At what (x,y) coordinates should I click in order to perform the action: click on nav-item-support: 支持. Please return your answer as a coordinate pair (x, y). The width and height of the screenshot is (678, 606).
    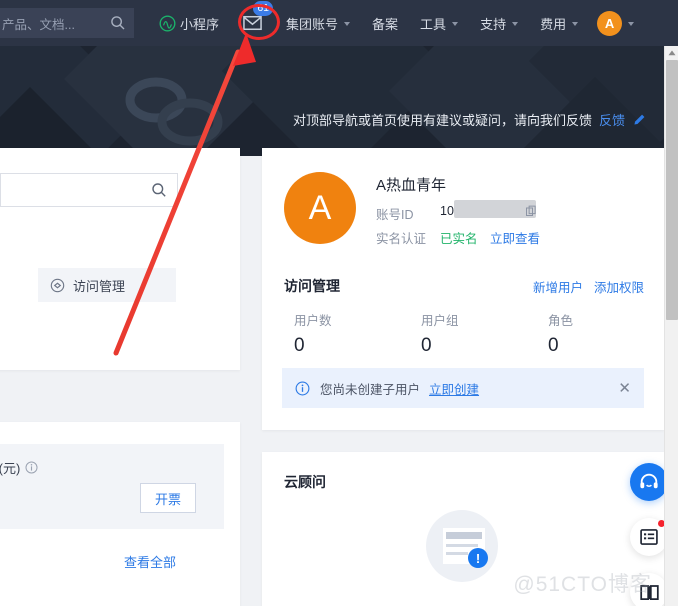
    Looking at the image, I should click on (499, 23).